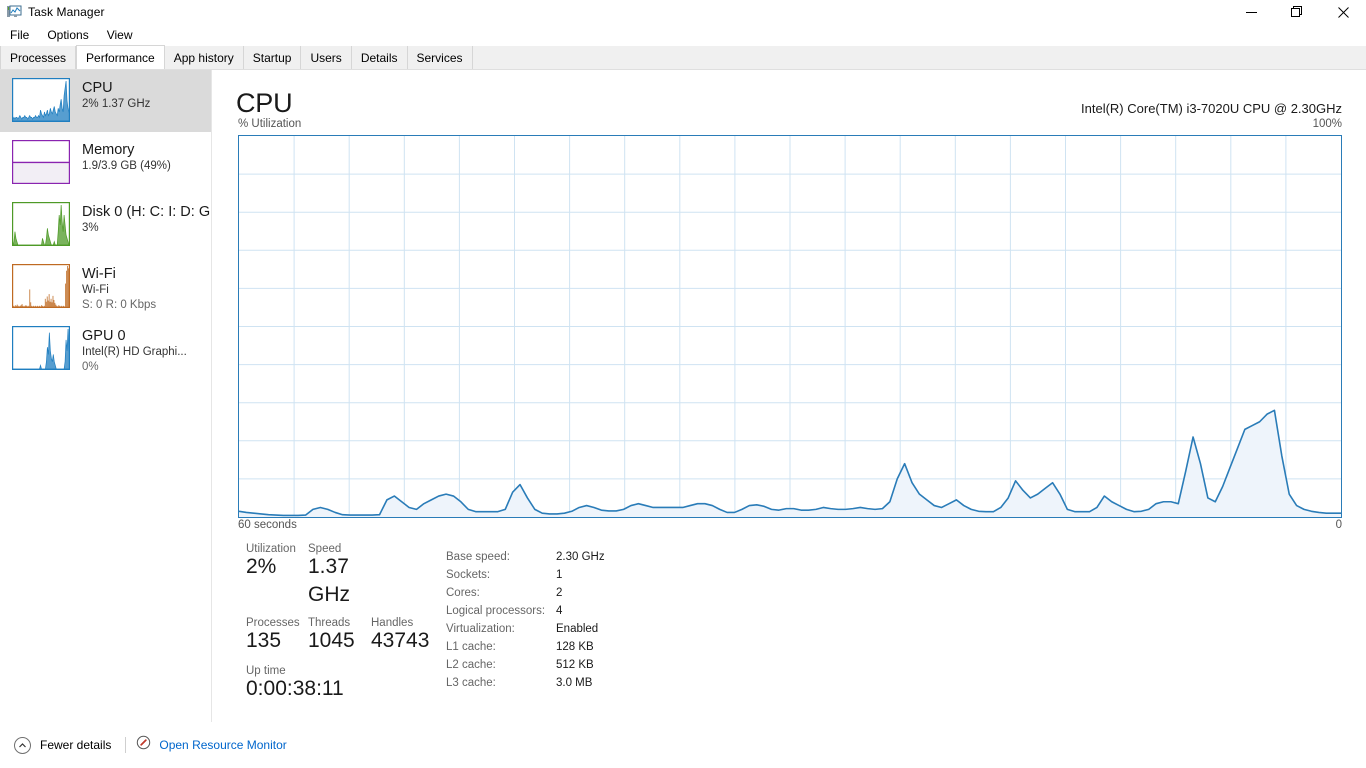 Image resolution: width=1366 pixels, height=768 pixels. What do you see at coordinates (559, 593) in the screenshot?
I see `spec-value: 2` at bounding box center [559, 593].